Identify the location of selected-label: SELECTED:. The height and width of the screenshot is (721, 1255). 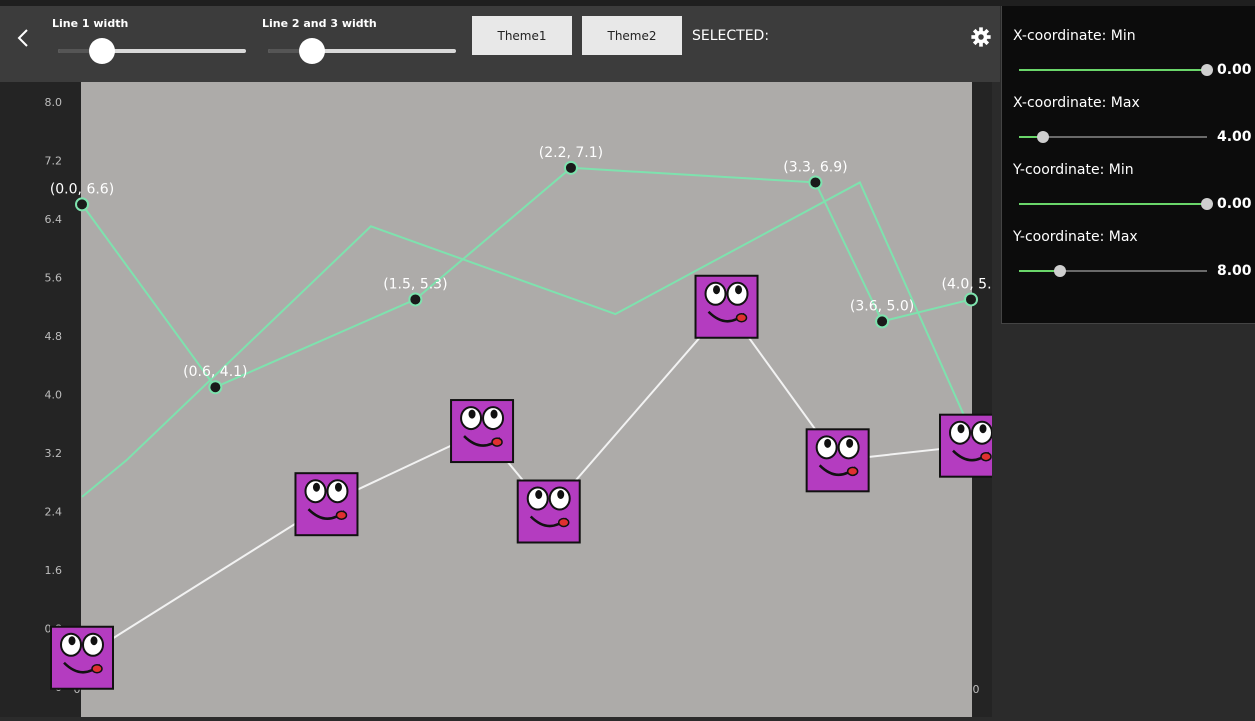
(731, 36).